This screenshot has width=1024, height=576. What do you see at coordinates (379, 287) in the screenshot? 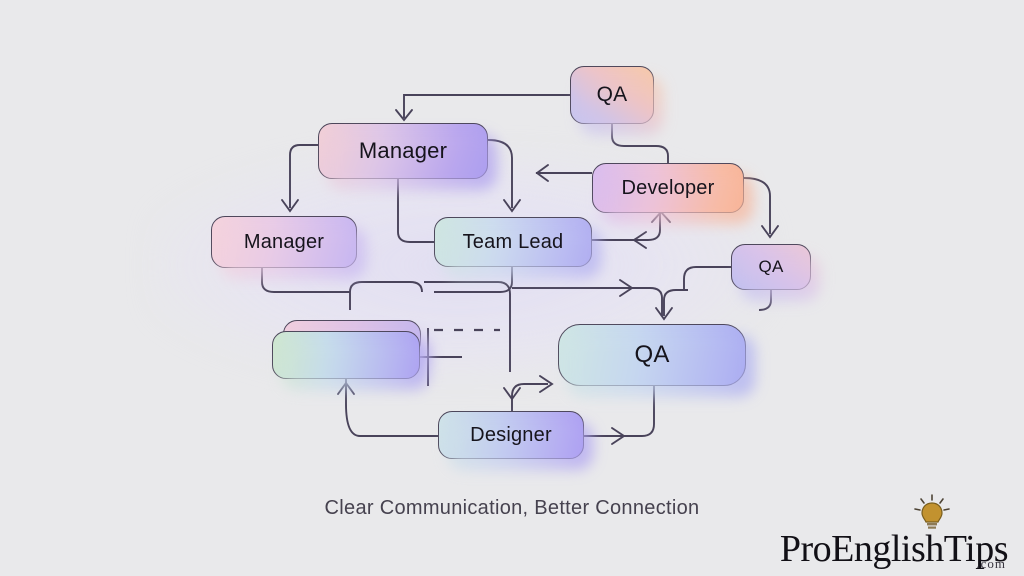
I see `link-spine-top-left` at bounding box center [379, 287].